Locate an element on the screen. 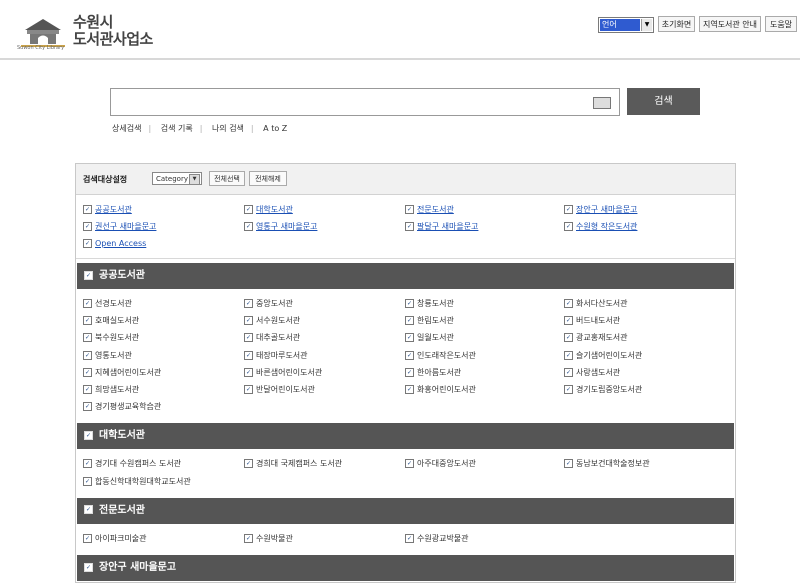 The image size is (800, 583). target-checkbox-item: ✓ 버드내도서관 is located at coordinates (592, 320).